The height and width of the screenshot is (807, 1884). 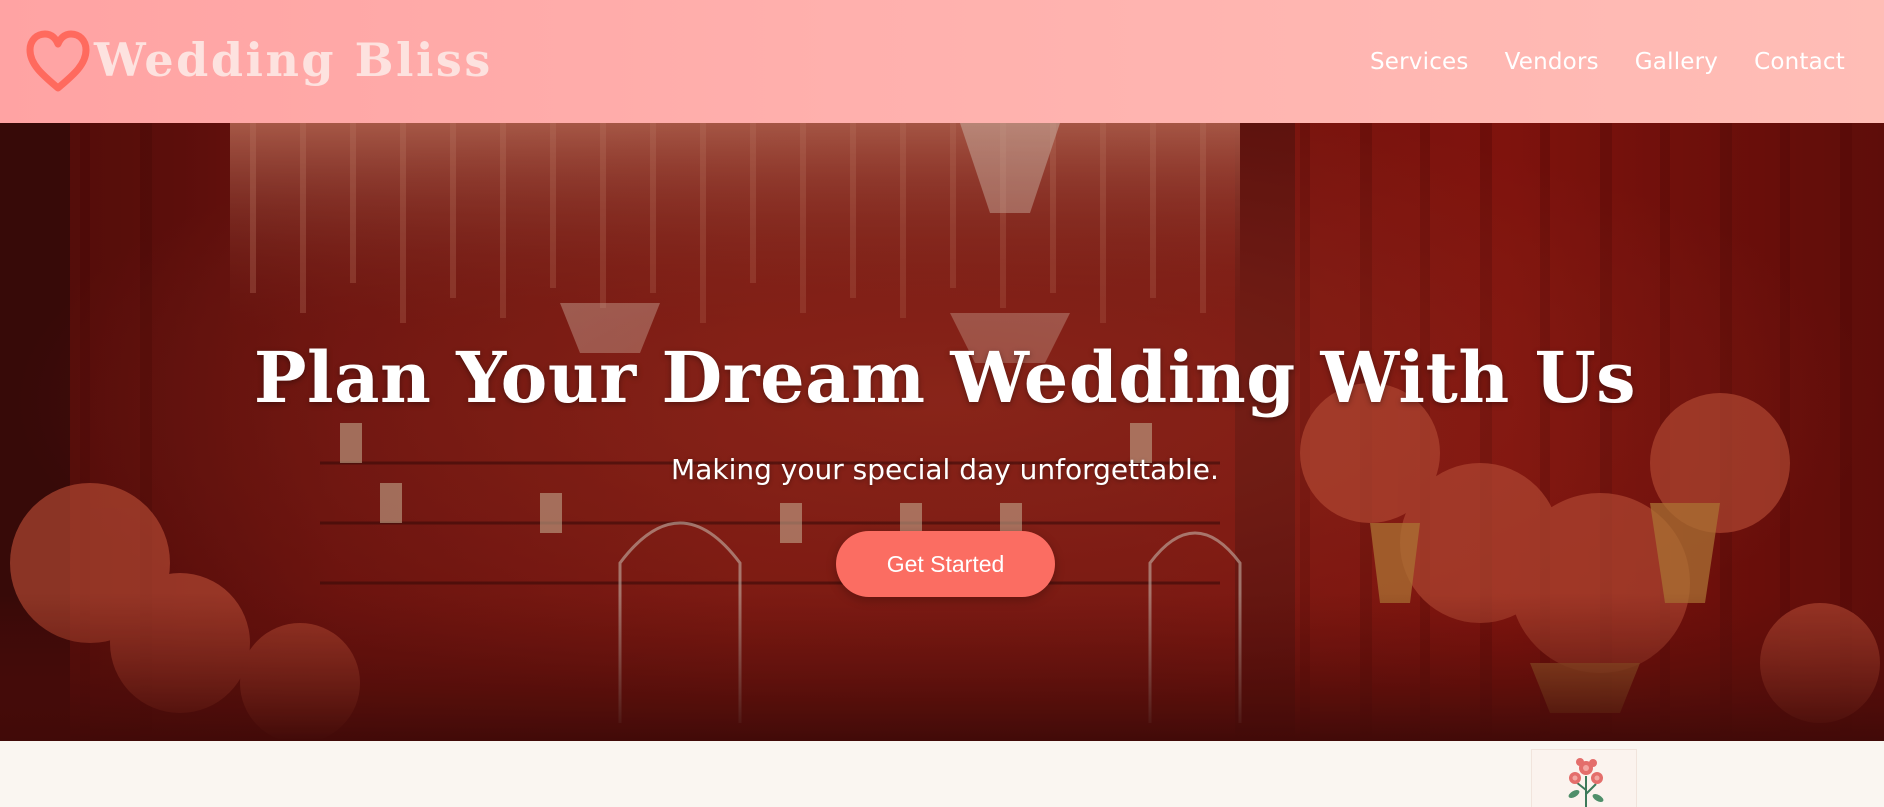 What do you see at coordinates (1552, 62) in the screenshot?
I see `nav-link-vendors: Vendors` at bounding box center [1552, 62].